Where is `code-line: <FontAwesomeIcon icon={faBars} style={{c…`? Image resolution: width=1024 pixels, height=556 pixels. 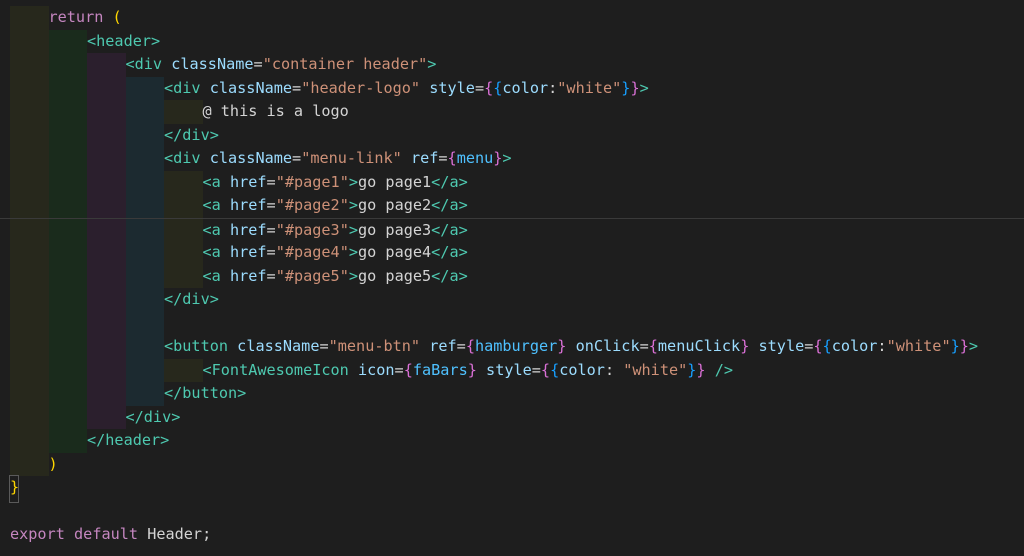 code-line: <FontAwesomeIcon icon={faBars} style={{c… is located at coordinates (512, 370).